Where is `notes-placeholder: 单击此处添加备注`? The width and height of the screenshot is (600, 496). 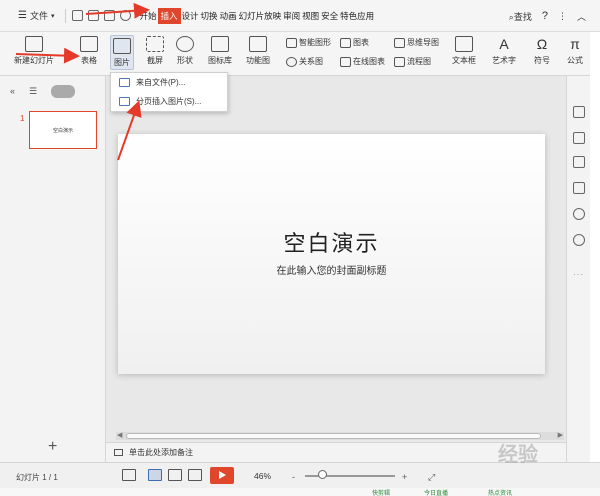
notes-placeholder: 单击此处添加备注 is located at coordinates (161, 452).